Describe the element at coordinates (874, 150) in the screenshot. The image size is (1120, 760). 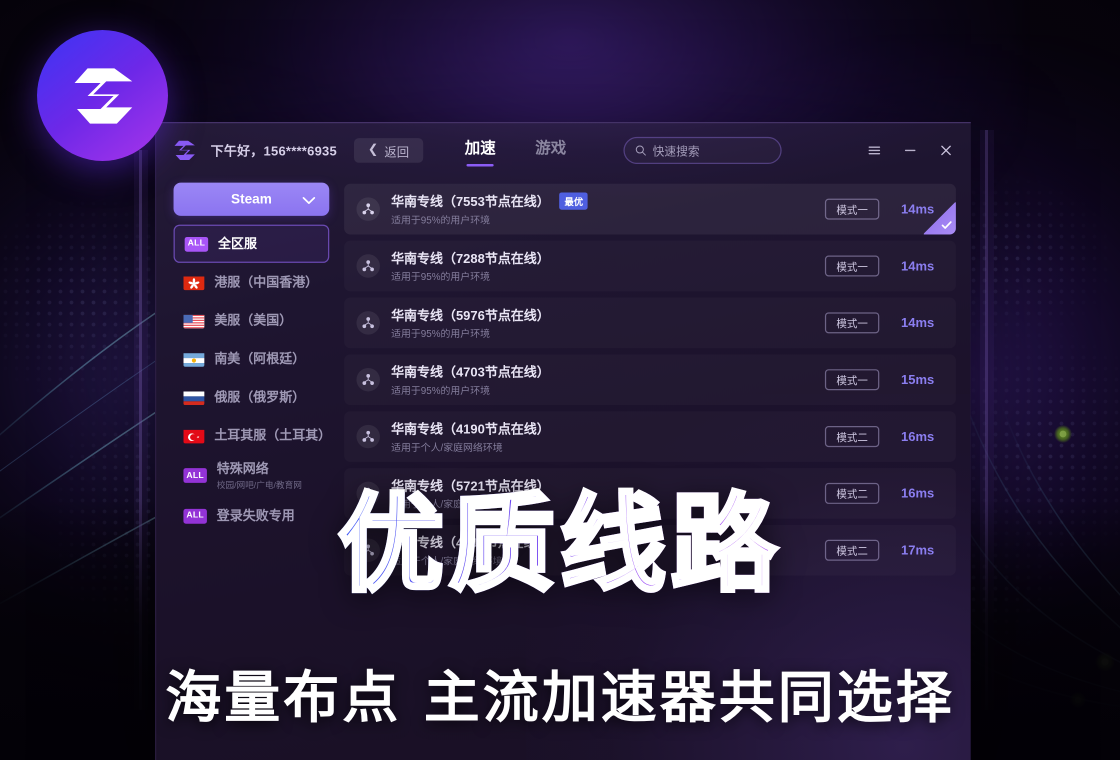
I see `menu-icon` at that location.